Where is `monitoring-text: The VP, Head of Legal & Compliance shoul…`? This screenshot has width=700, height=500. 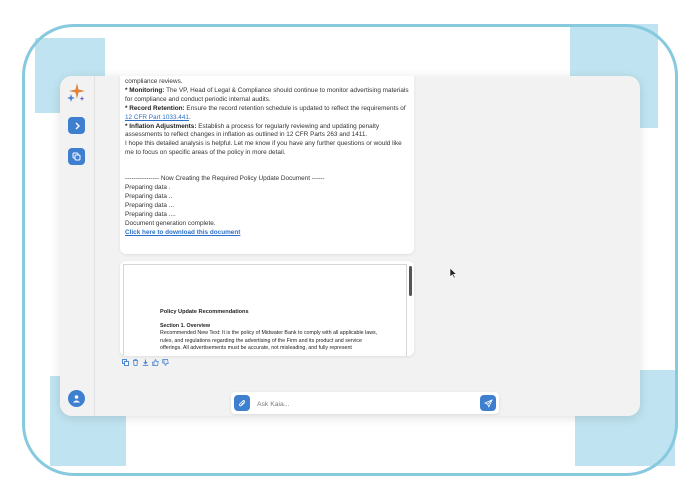 monitoring-text: The VP, Head of Legal & Compliance shoul… is located at coordinates (267, 94).